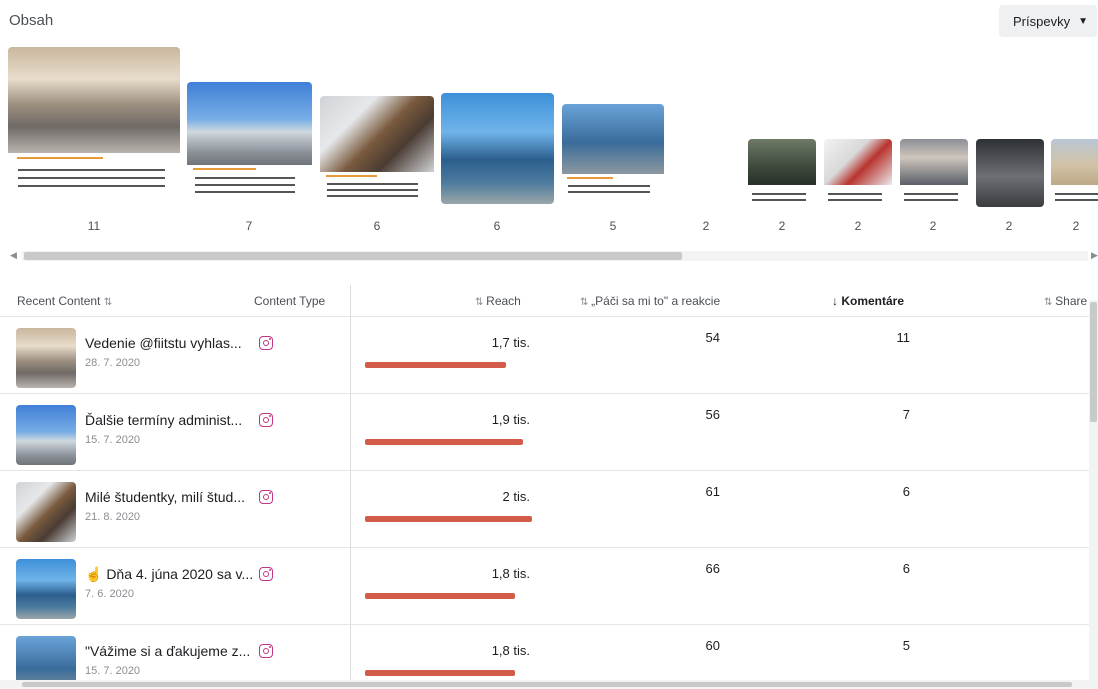 This screenshot has height=689, width=1098. Describe the element at coordinates (516, 496) in the screenshot. I see `reach-value: 2 tis.` at that location.